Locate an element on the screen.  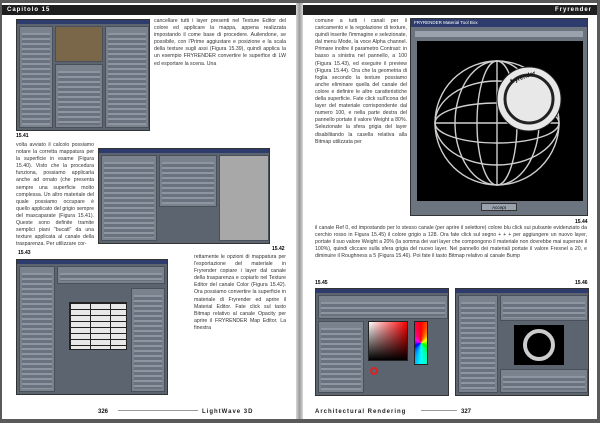
chapter-header-right: Fryrender is located at coordinates (450, 10).